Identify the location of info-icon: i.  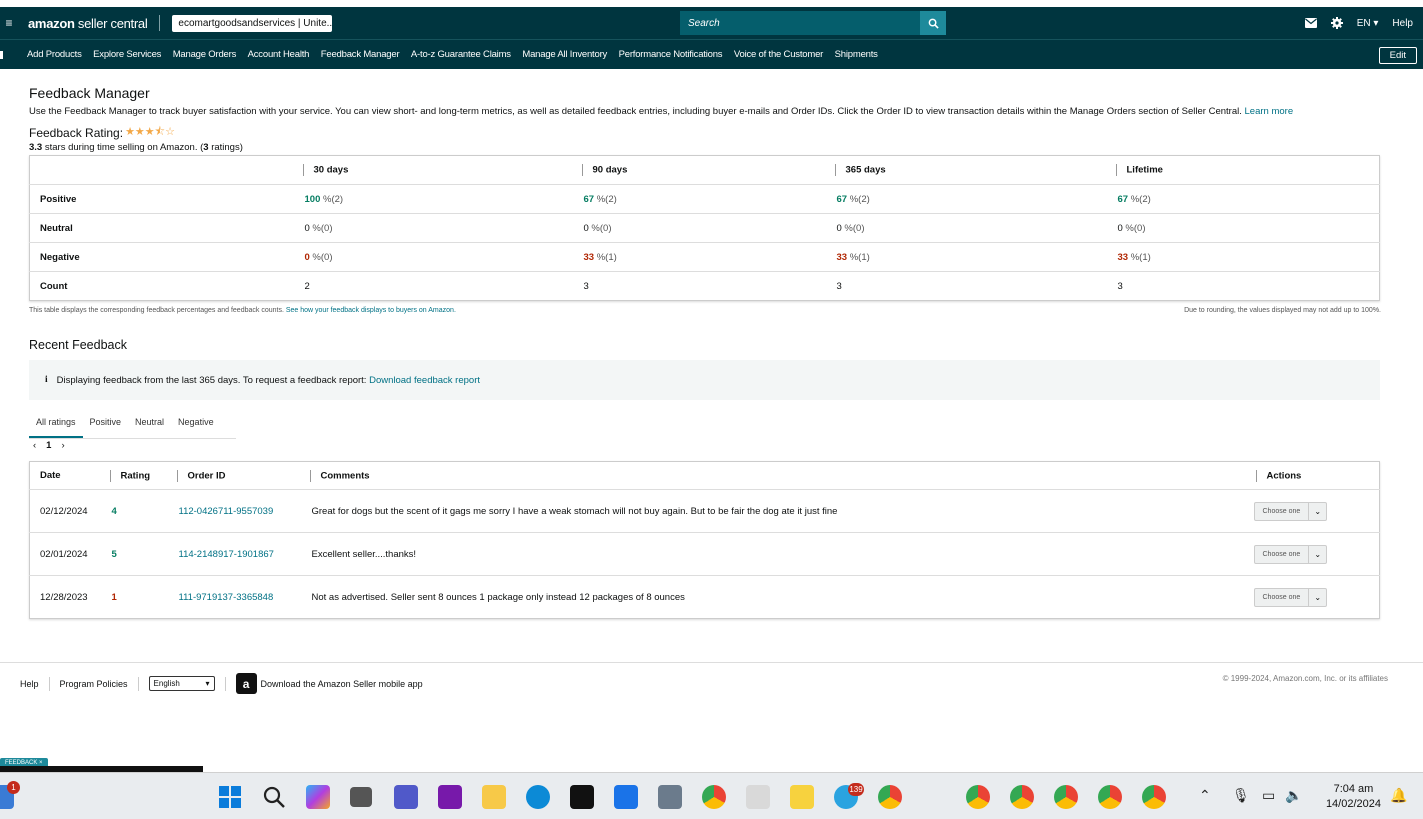
(46, 380).